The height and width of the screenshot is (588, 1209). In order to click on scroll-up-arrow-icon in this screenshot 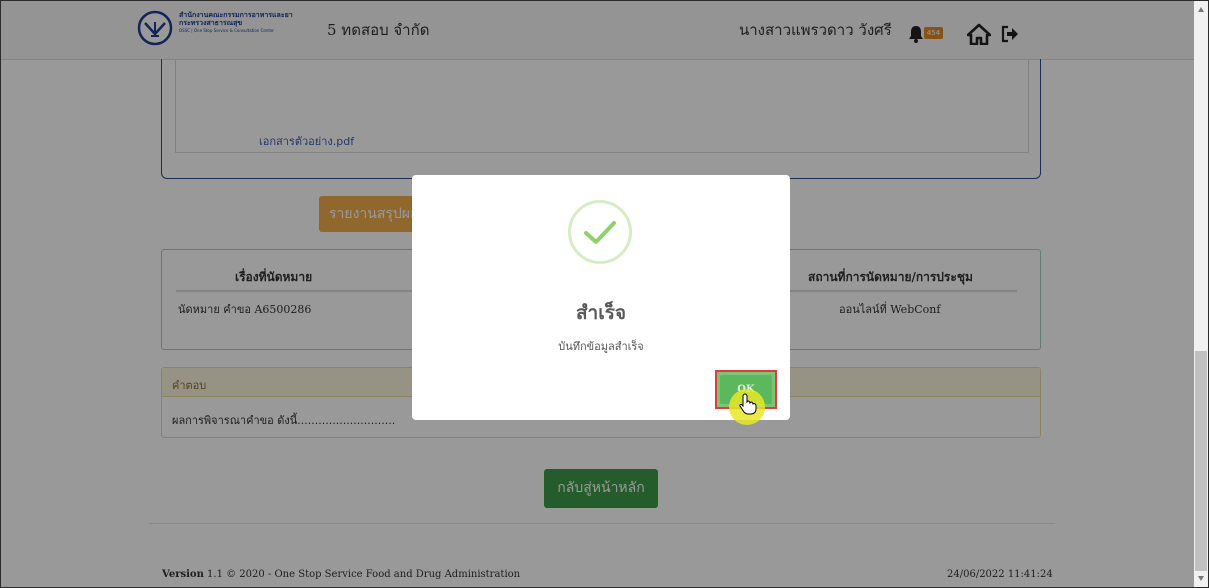, I will do `click(1201, 9)`.